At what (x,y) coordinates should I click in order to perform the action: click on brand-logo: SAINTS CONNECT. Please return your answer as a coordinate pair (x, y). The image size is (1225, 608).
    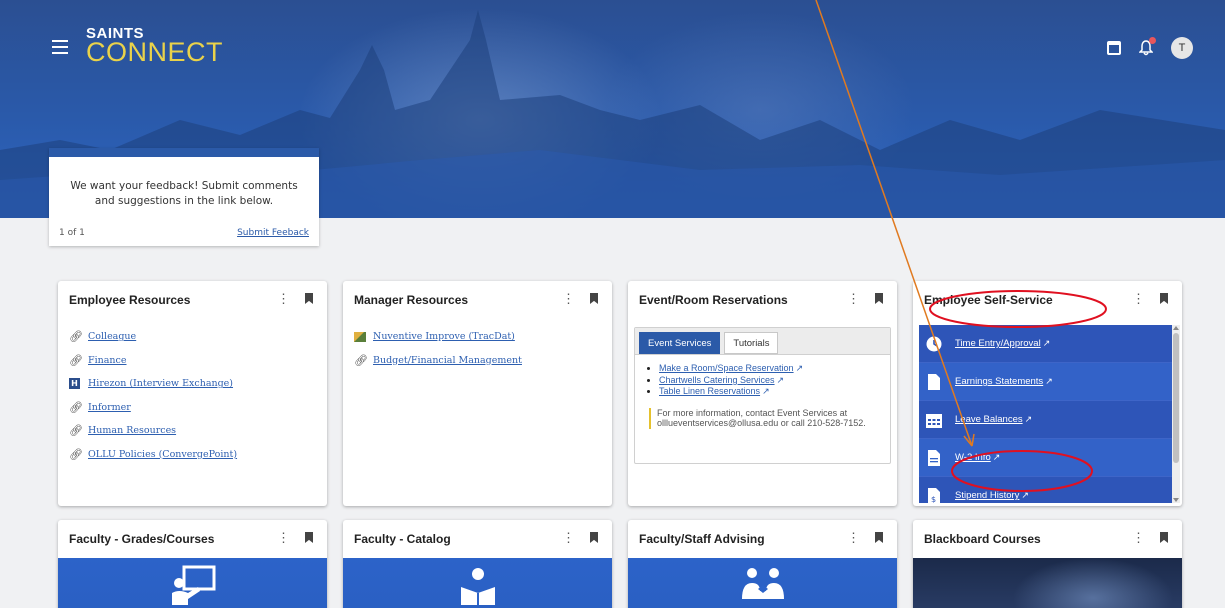
    Looking at the image, I should click on (154, 46).